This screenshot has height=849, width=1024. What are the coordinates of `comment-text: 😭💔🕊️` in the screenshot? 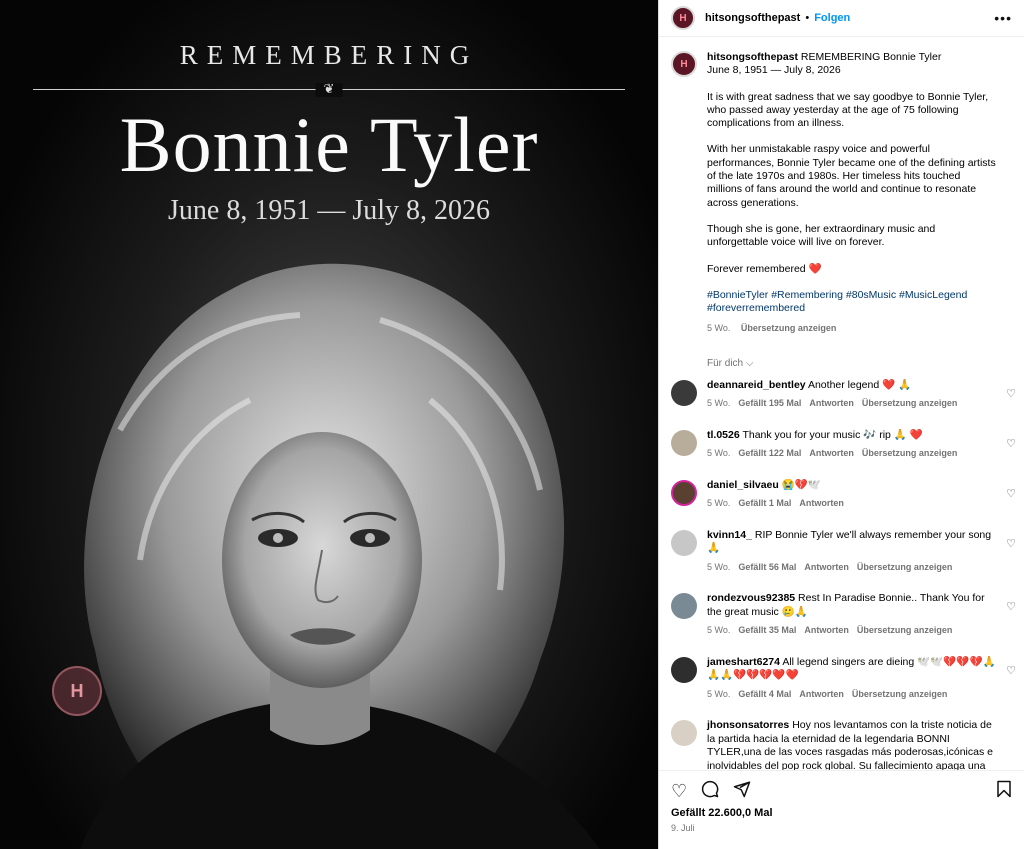 It's located at (801, 484).